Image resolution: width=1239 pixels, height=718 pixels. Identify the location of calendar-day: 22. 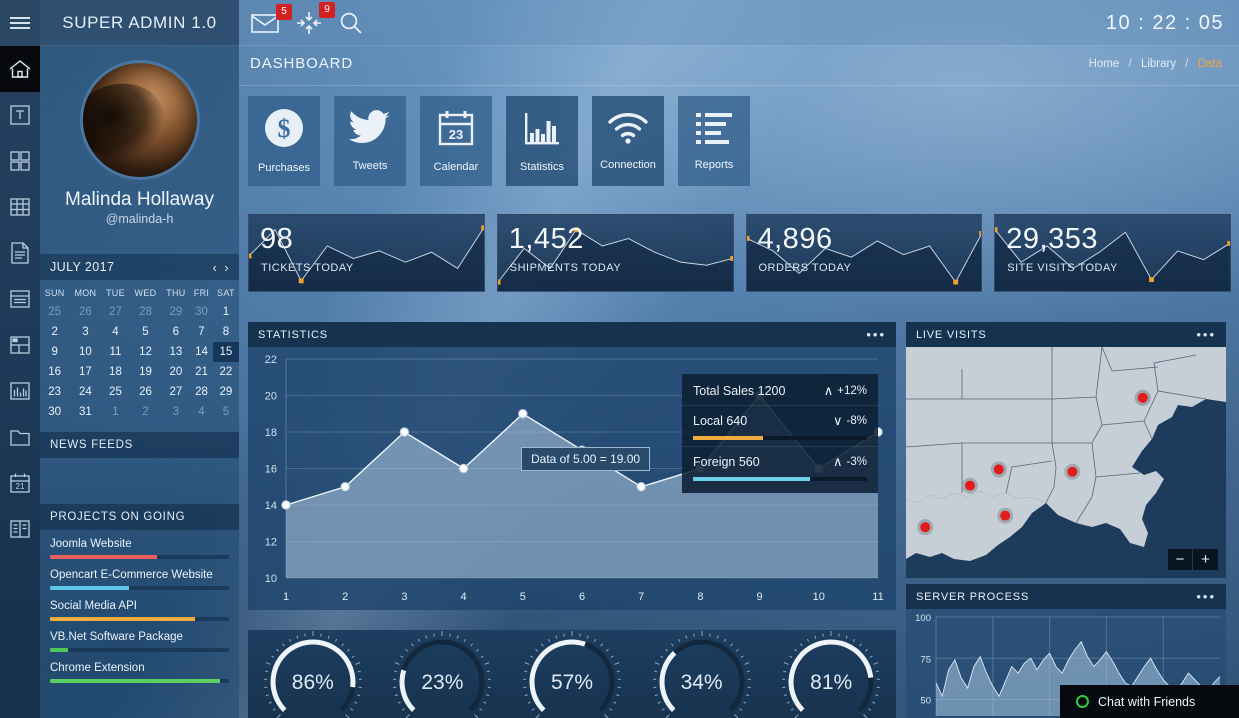
(226, 372).